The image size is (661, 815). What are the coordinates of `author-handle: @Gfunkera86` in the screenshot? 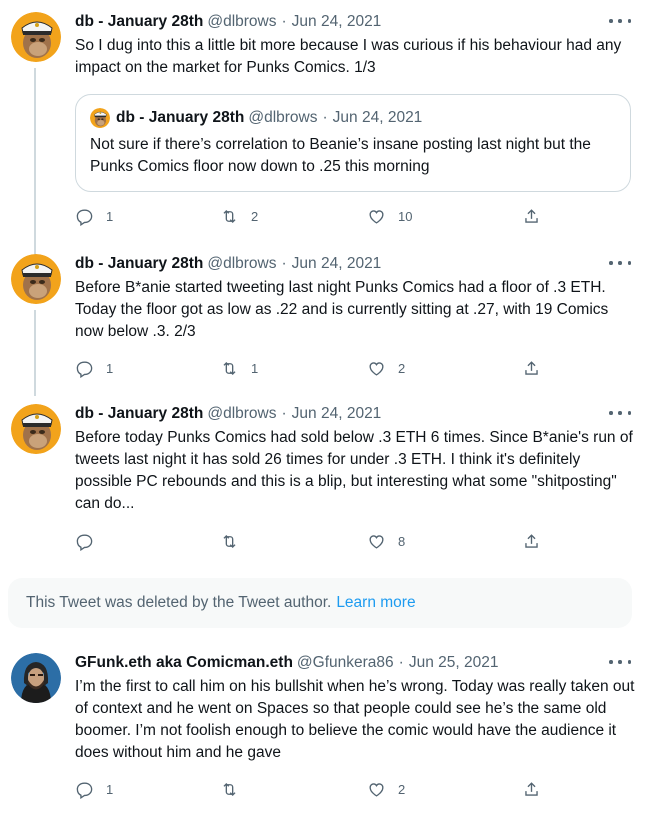 It's located at (345, 663).